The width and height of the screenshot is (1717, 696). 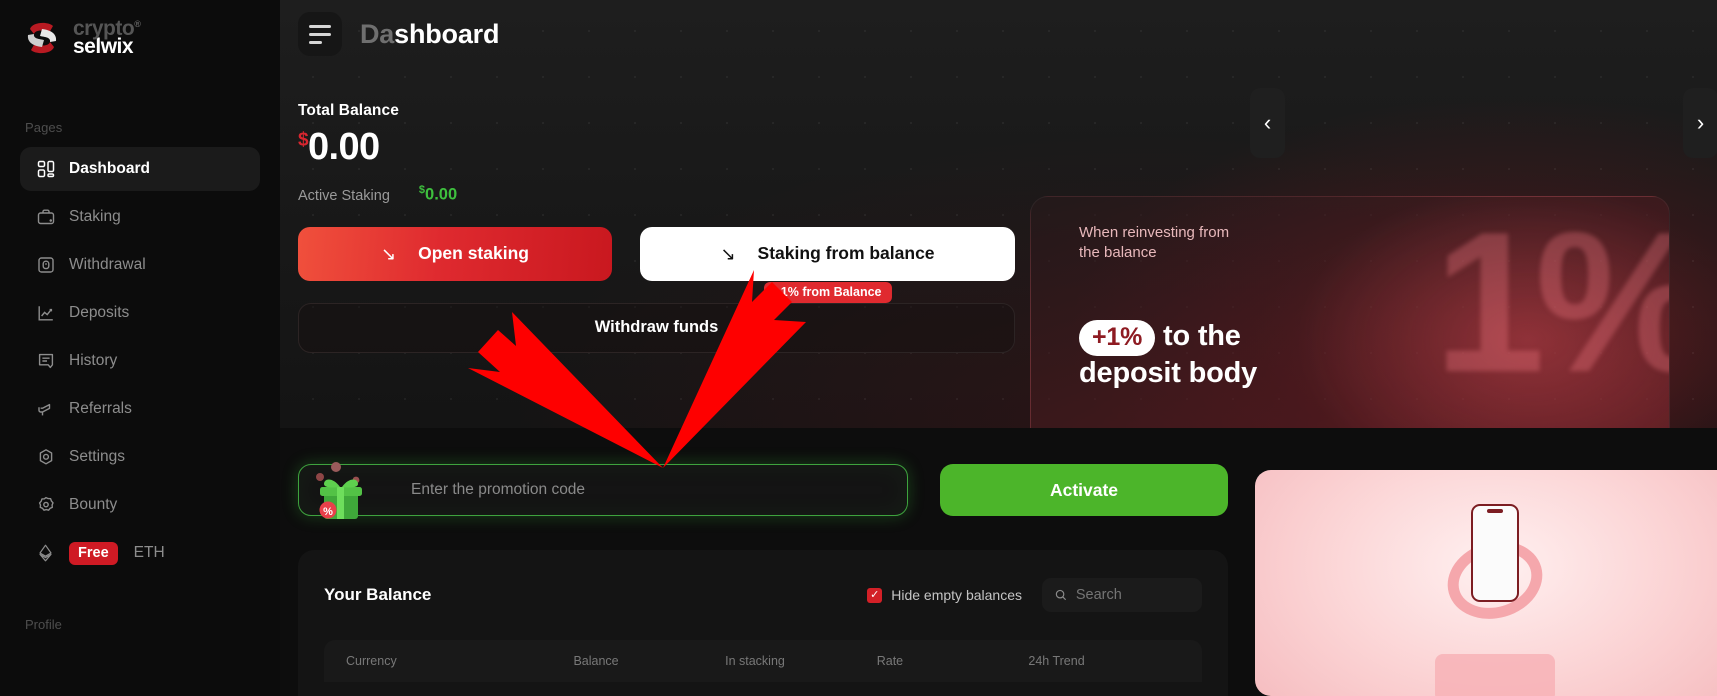 What do you see at coordinates (1168, 372) in the screenshot?
I see `promo-headline-line2: deposit body` at bounding box center [1168, 372].